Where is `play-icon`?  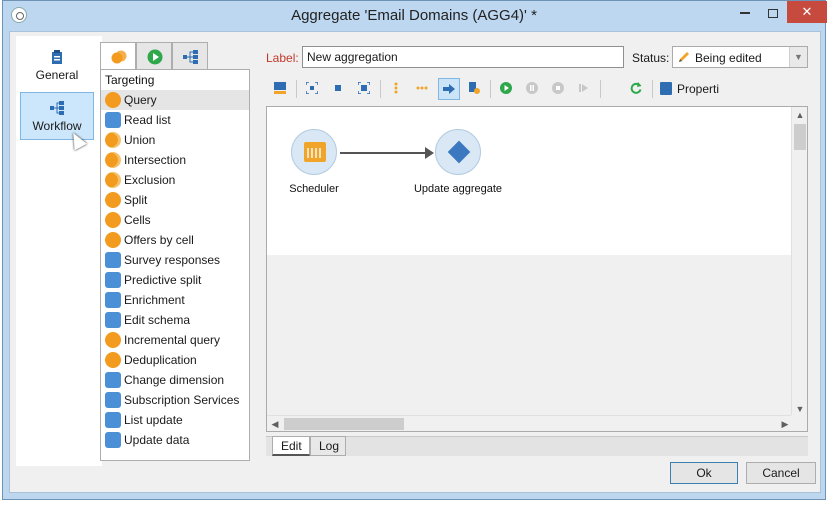
play-icon is located at coordinates (506, 88).